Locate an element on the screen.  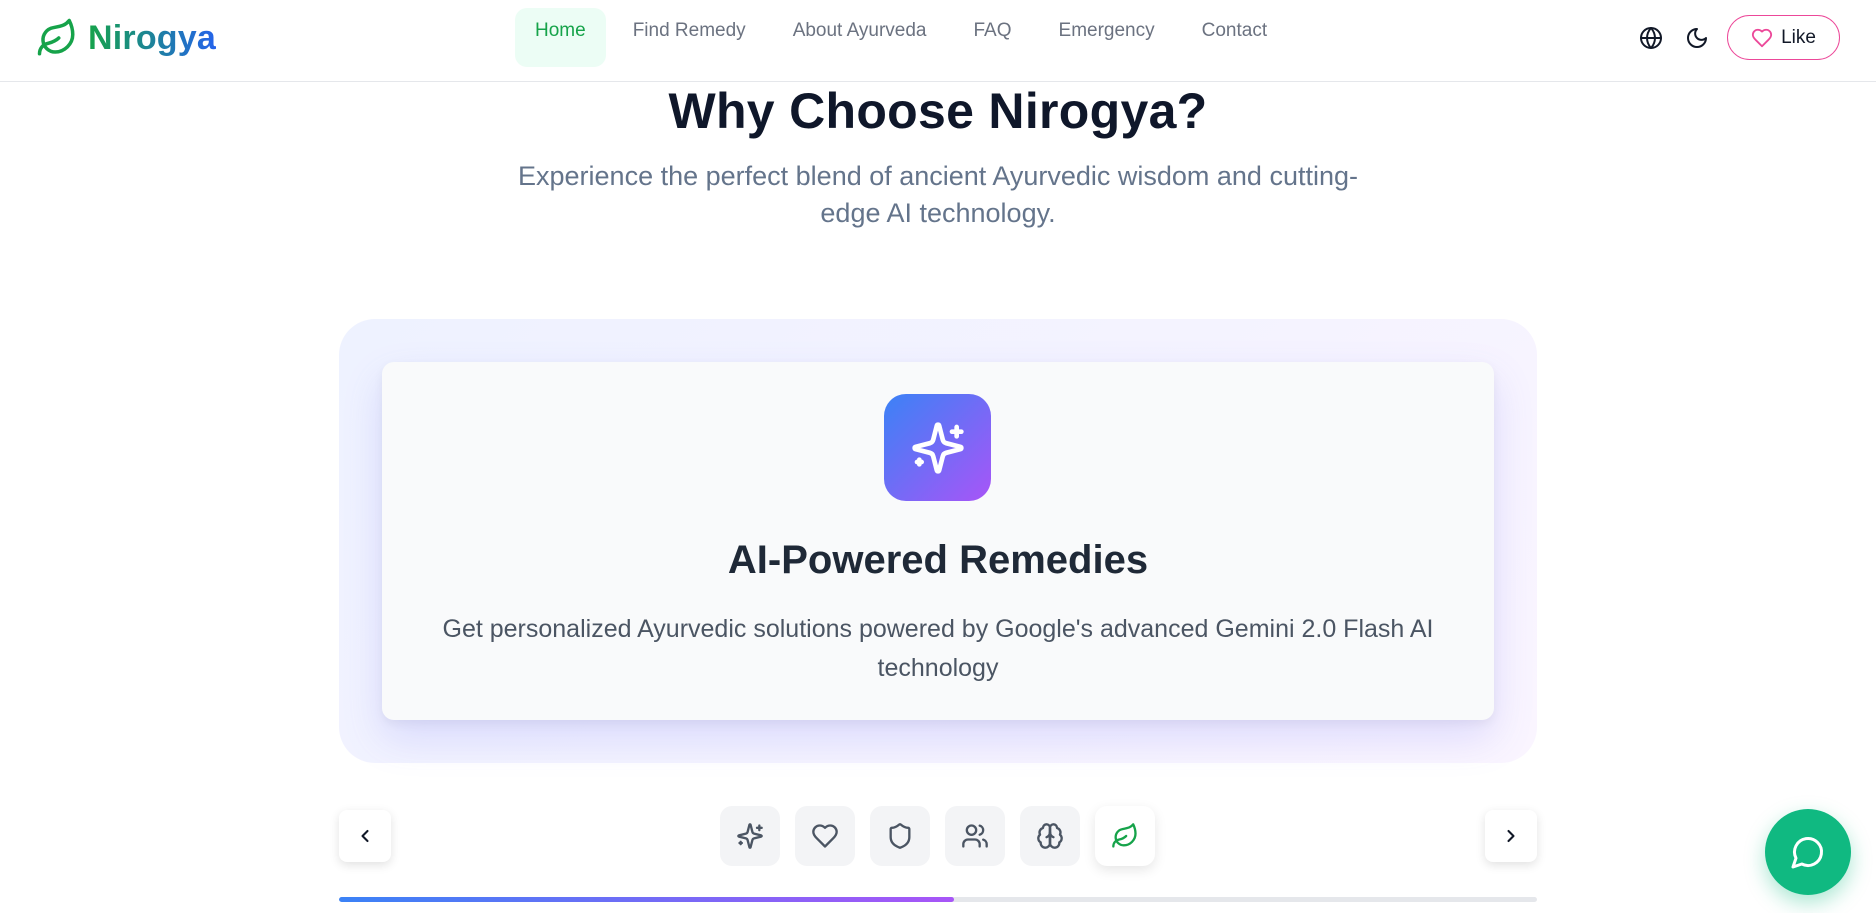
chat-button is located at coordinates (1808, 852).